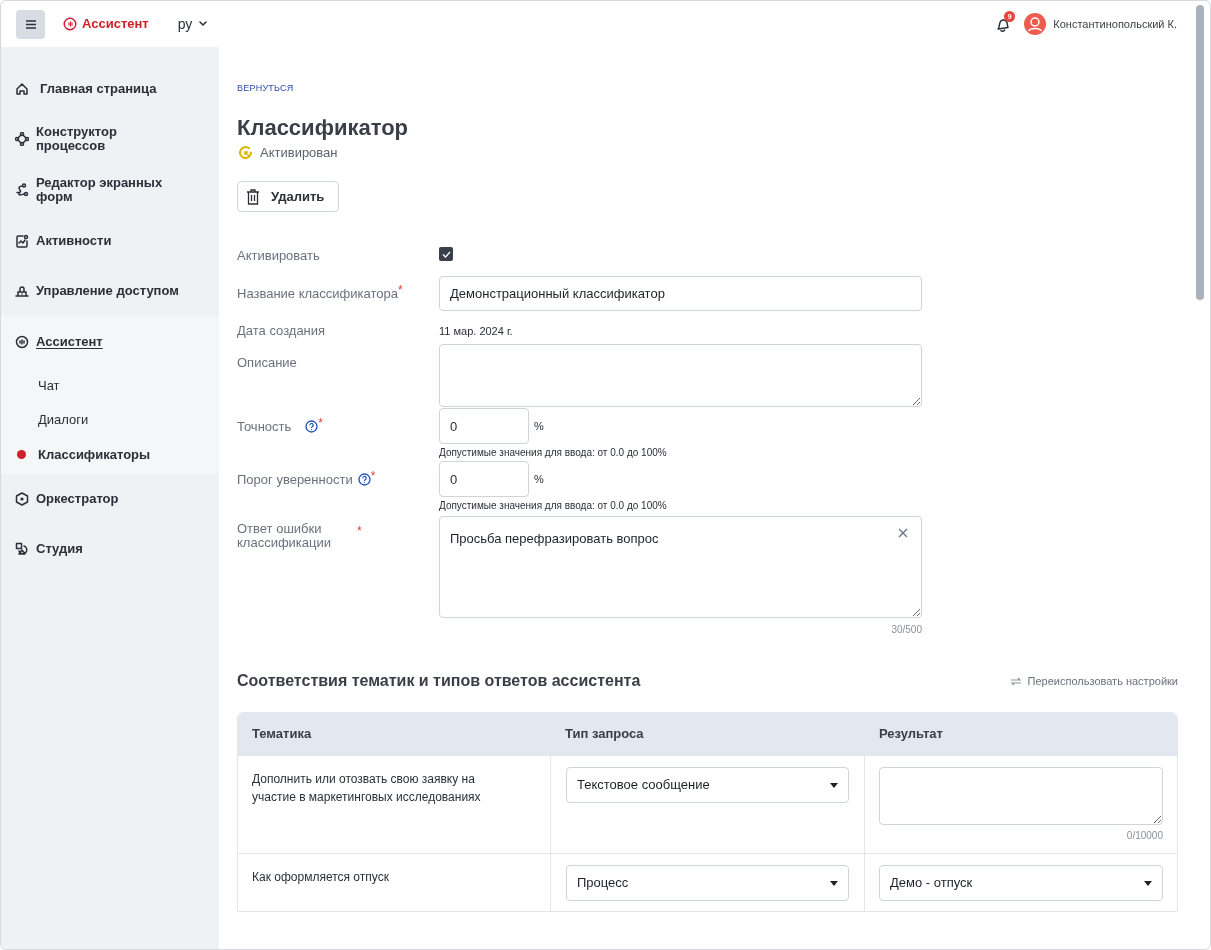  Describe the element at coordinates (604, 734) in the screenshot. I see `column-header: Тип запроса` at that location.